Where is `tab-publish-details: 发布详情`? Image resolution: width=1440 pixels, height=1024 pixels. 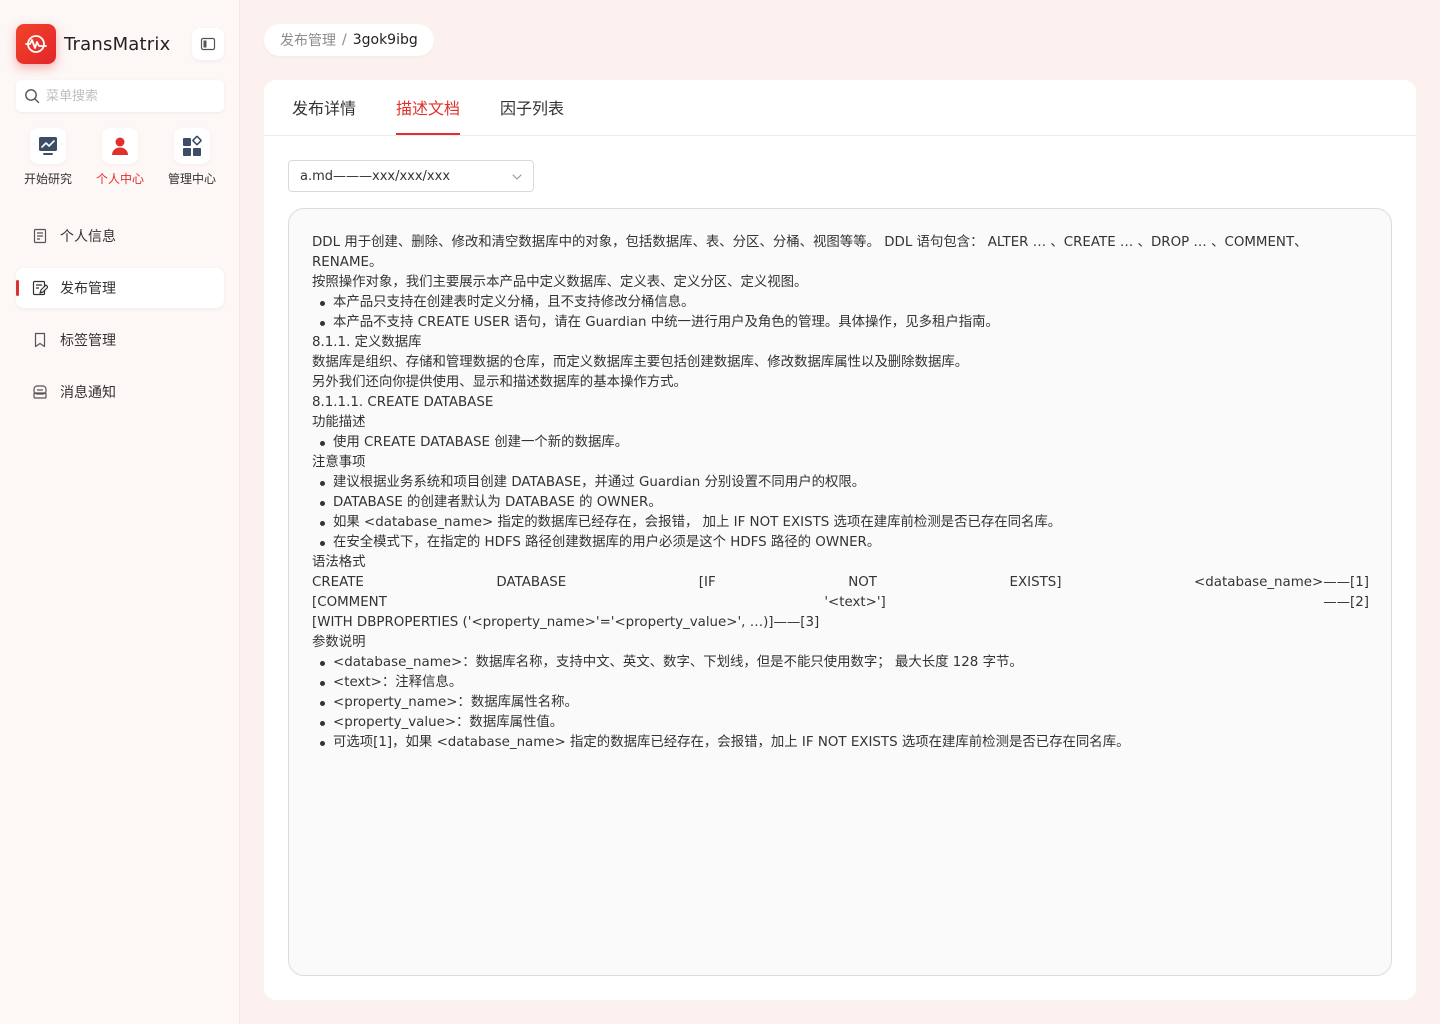 tab-publish-details: 发布详情 is located at coordinates (324, 107).